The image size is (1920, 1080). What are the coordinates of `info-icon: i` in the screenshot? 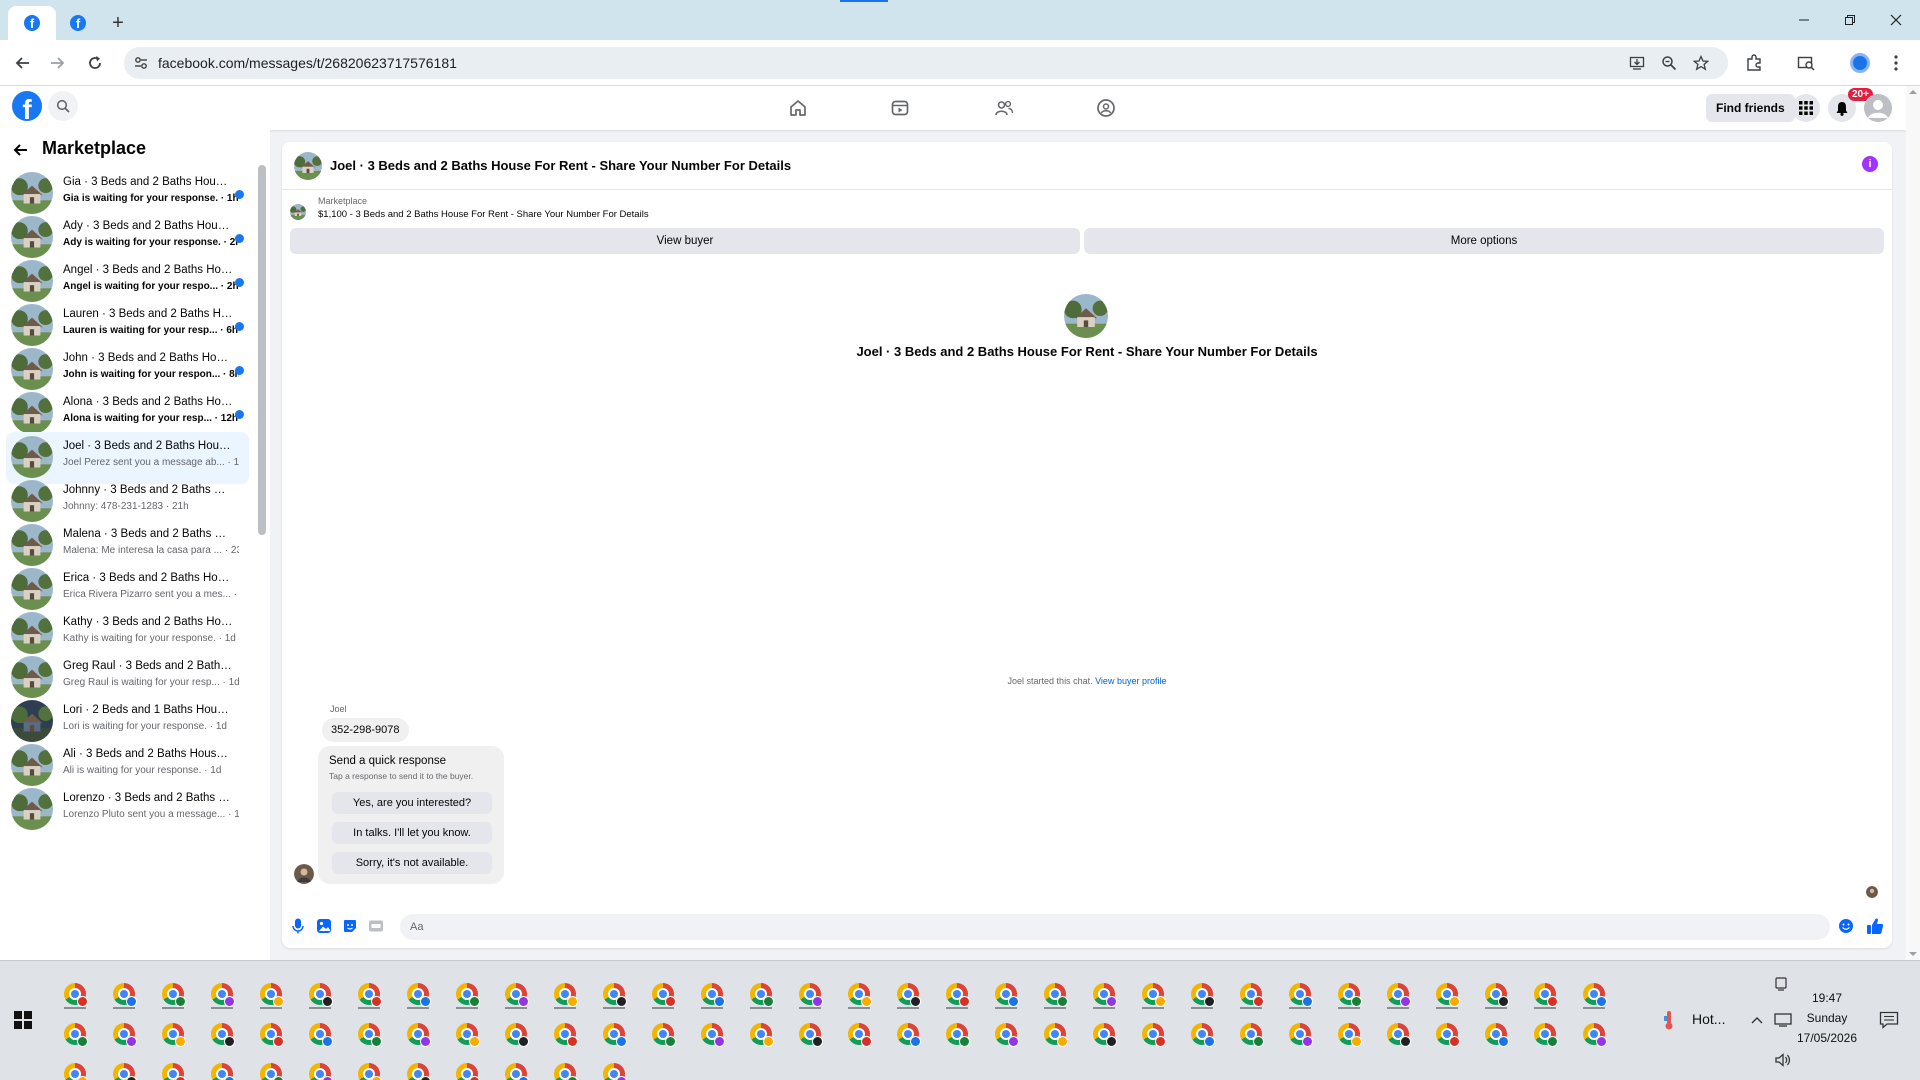 It's located at (1870, 164).